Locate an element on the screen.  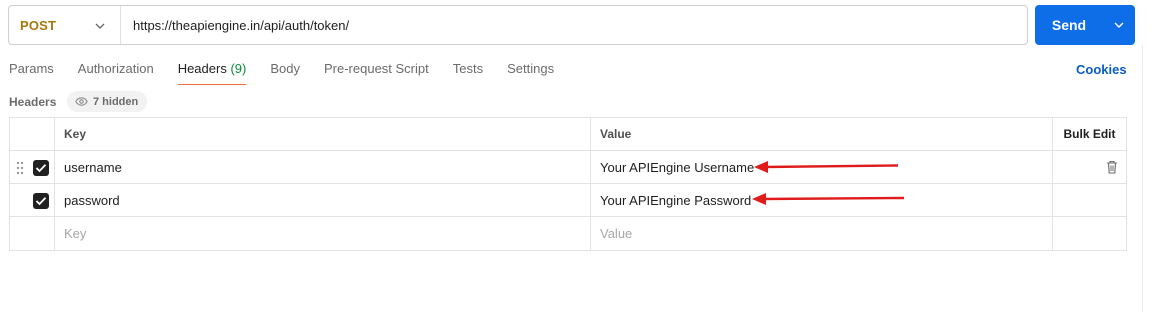
send-dropdown-button is located at coordinates (1119, 25).